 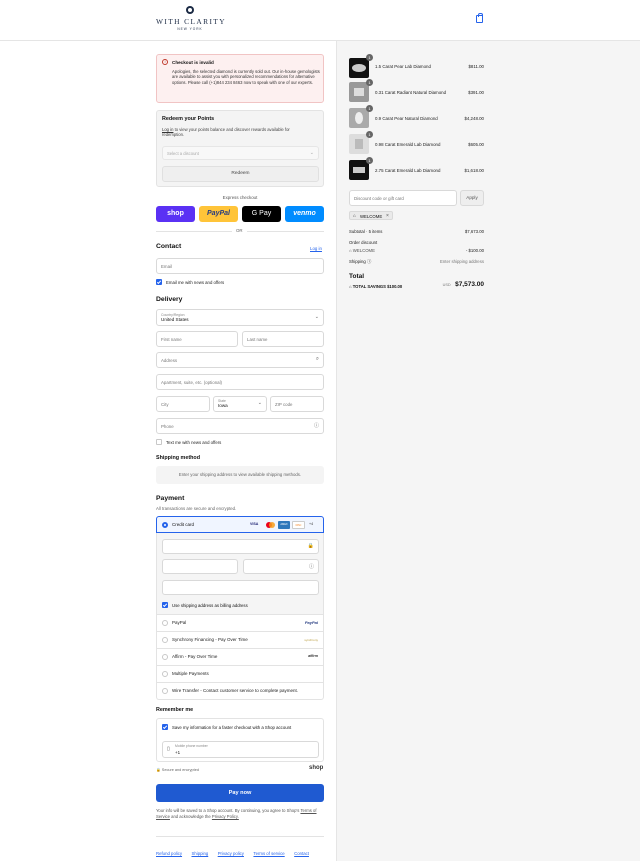 What do you see at coordinates (197, 339) in the screenshot?
I see `first-name-field: First name` at bounding box center [197, 339].